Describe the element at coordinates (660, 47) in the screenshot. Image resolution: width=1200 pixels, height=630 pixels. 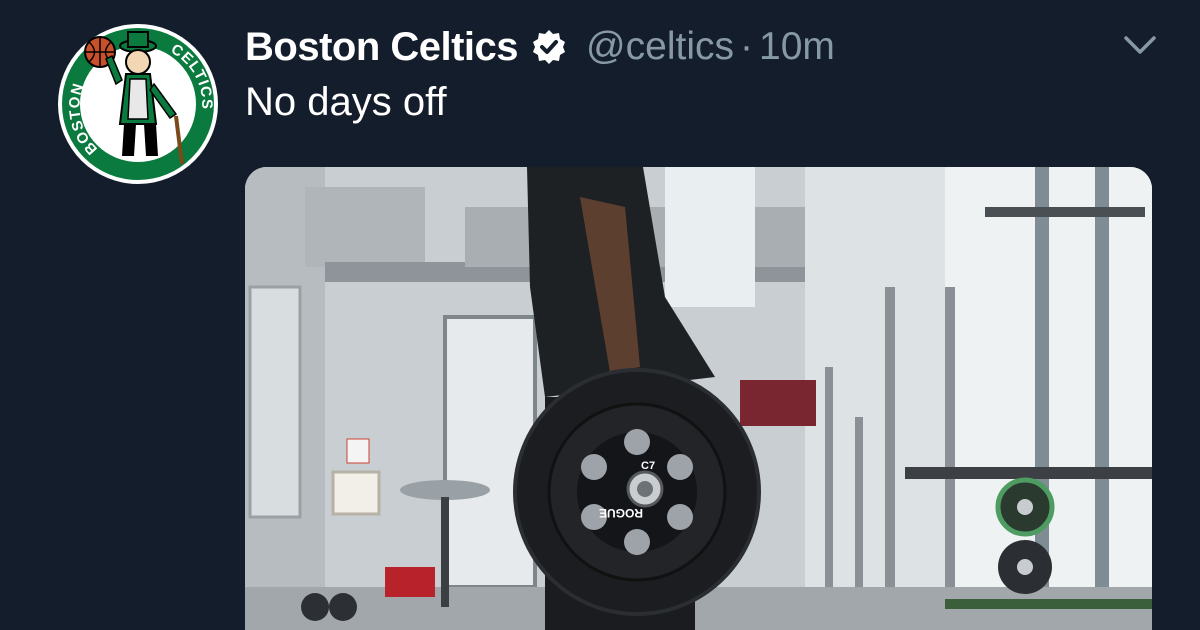
I see `handle: @celtics` at that location.